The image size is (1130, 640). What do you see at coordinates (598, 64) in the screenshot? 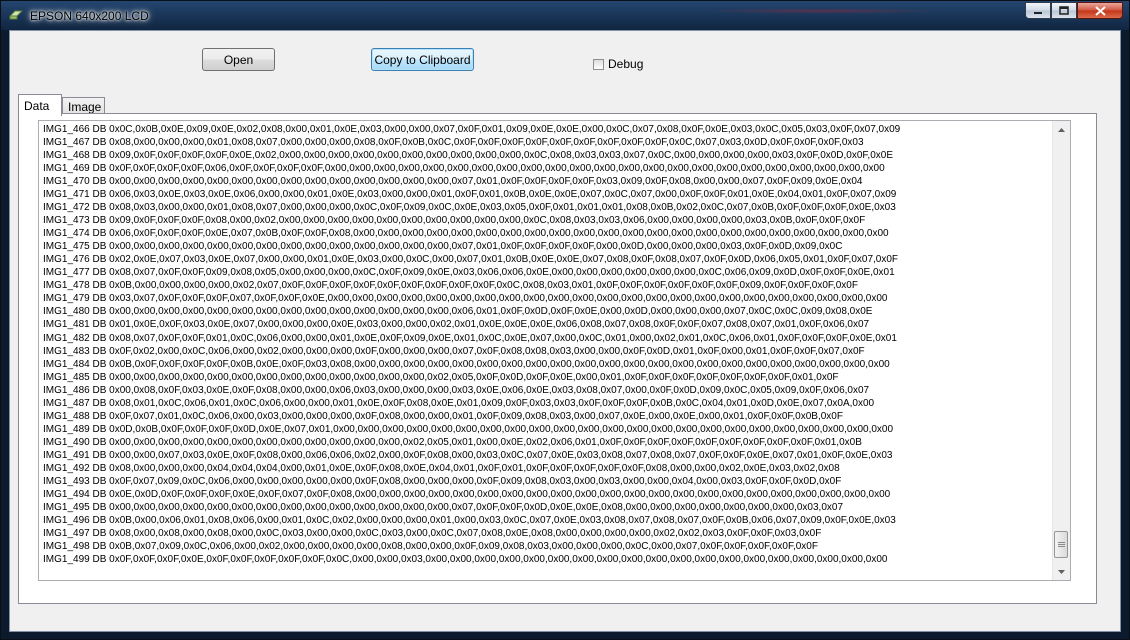
I see `debug-checkbox` at bounding box center [598, 64].